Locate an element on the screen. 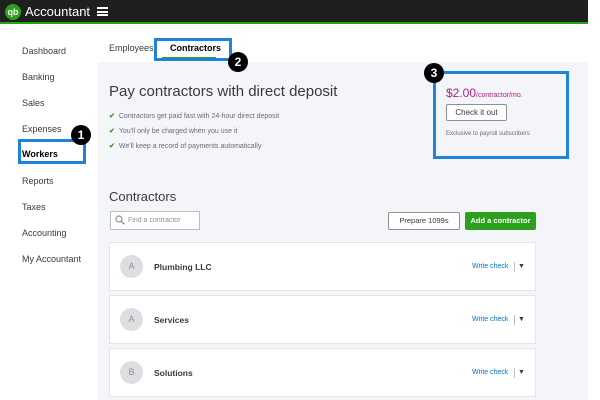 The height and width of the screenshot is (400, 600). sidebar-item-sales: Sales is located at coordinates (33, 103).